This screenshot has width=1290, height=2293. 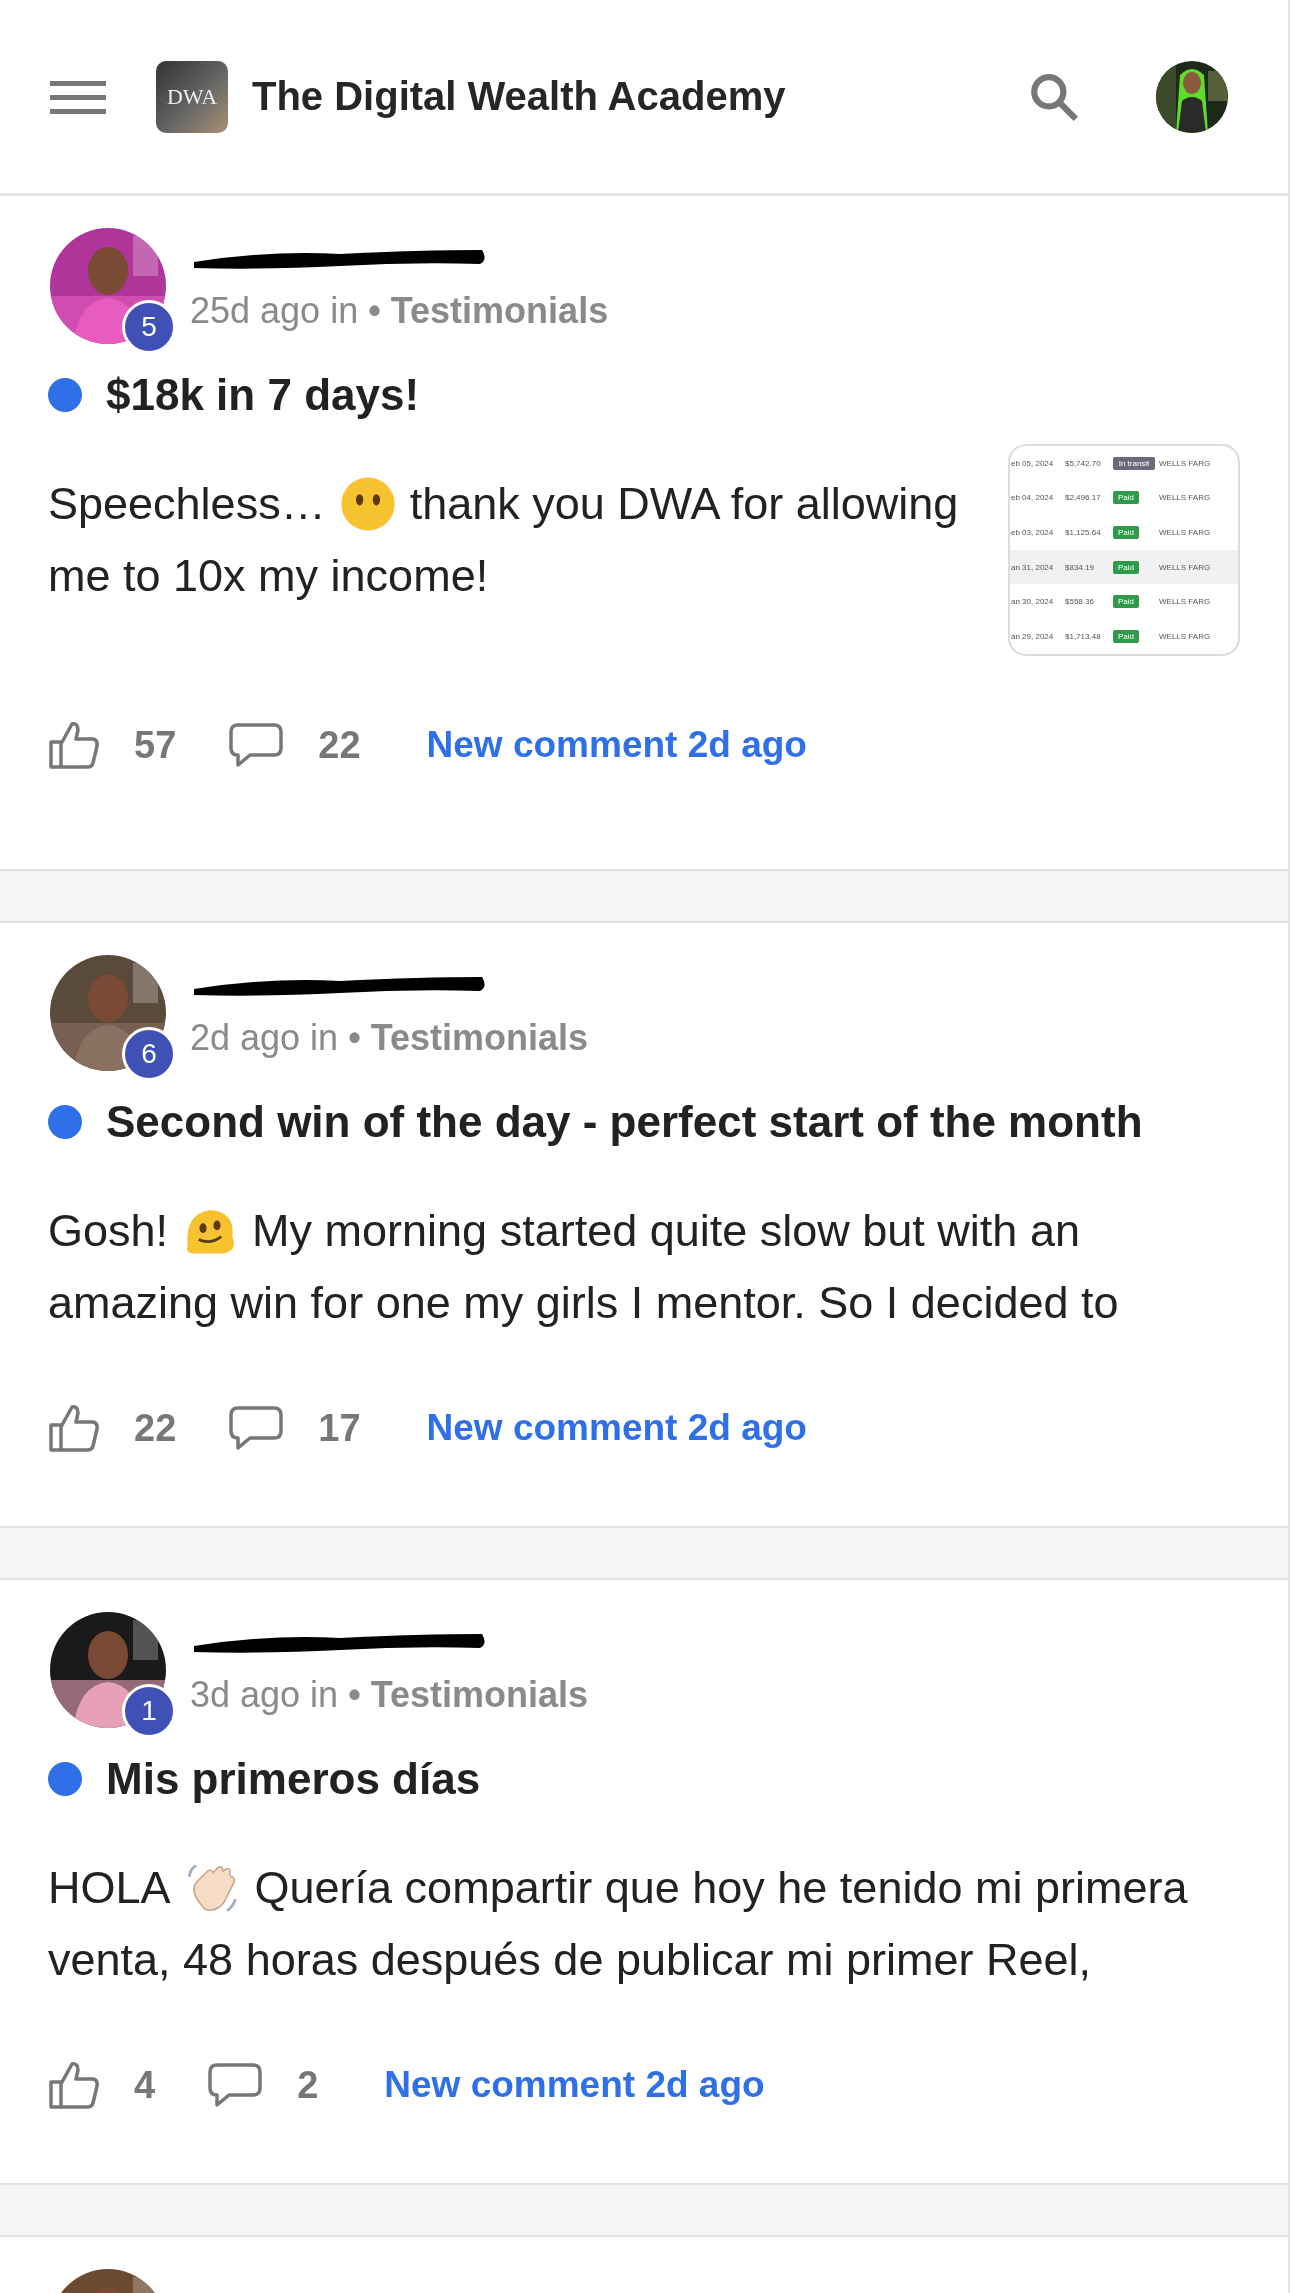 What do you see at coordinates (149, 1711) in the screenshot?
I see `level-badge: 1` at bounding box center [149, 1711].